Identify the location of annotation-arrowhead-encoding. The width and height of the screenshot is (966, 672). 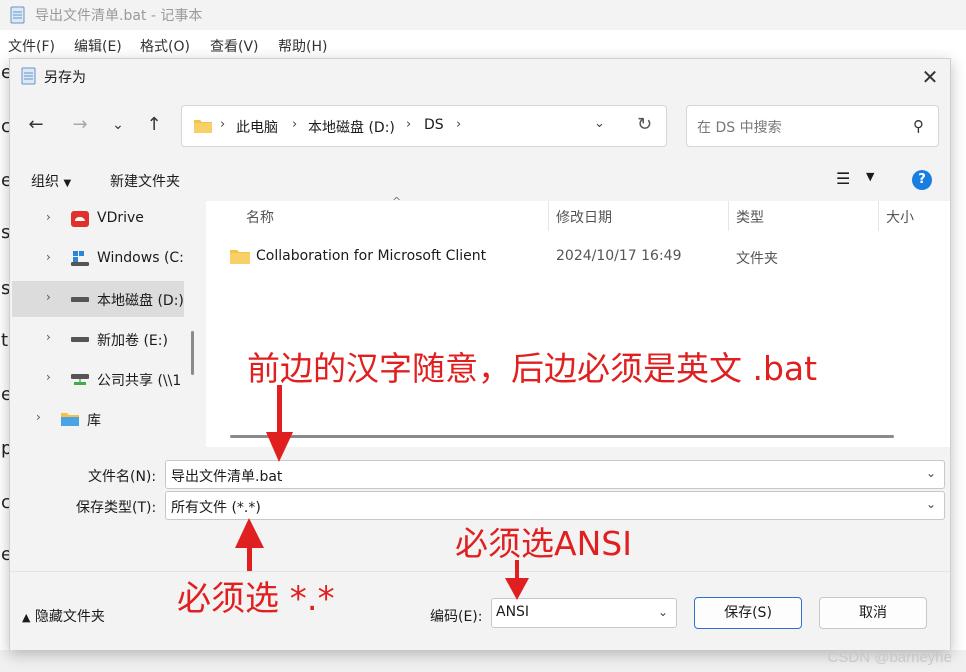
(517, 589).